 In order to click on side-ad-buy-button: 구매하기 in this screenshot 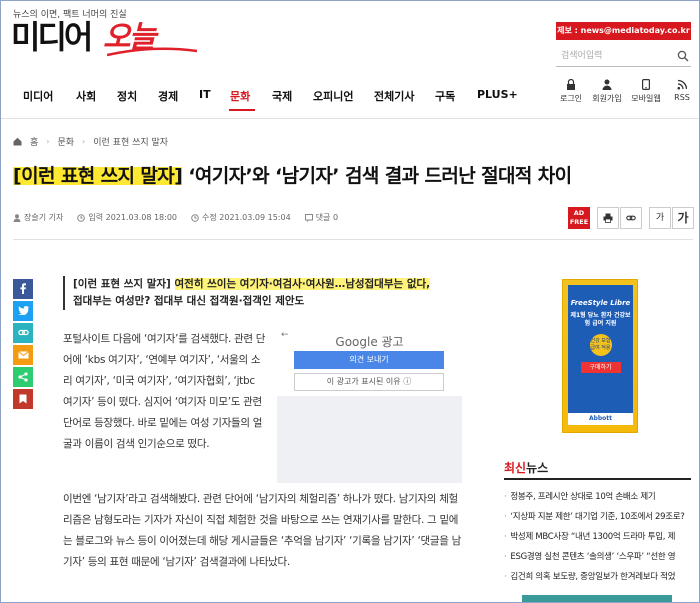, I will do `click(600, 367)`.